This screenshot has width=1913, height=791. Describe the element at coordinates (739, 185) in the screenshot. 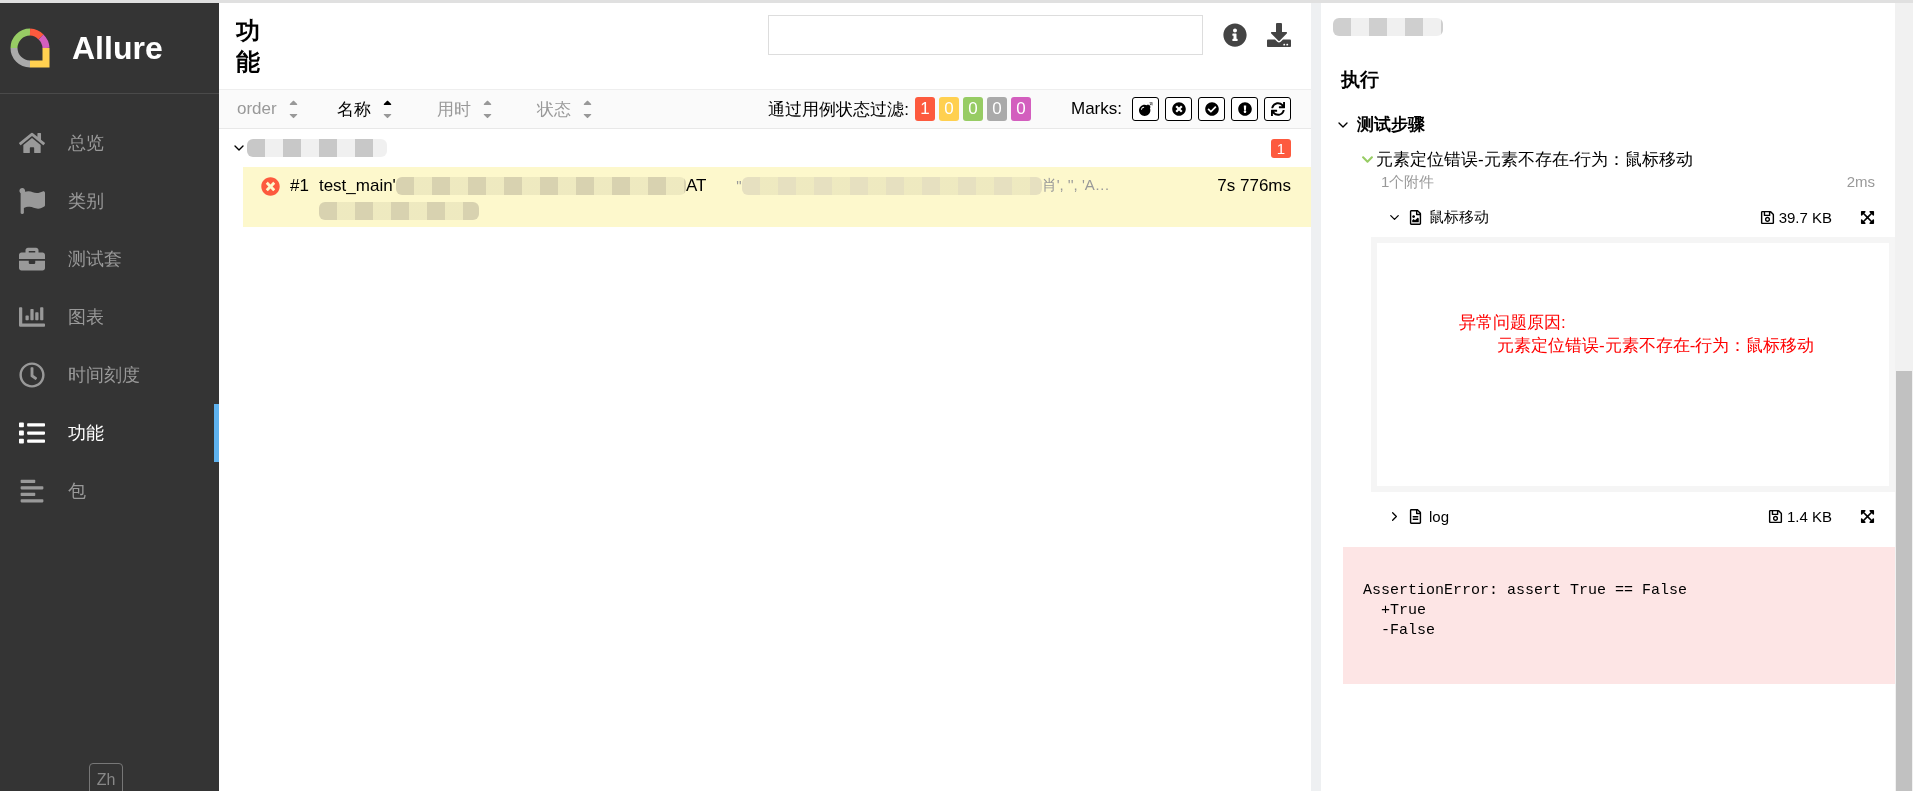

I see `test-parameters: "` at that location.